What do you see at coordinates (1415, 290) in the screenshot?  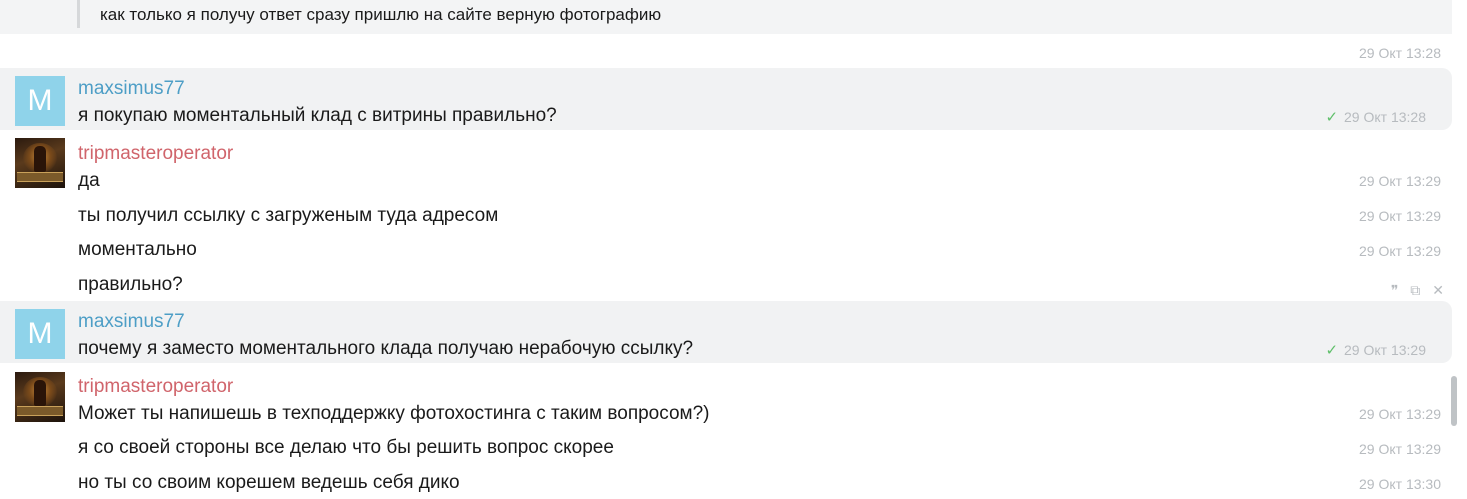 I see `copy-icon: ⧉` at bounding box center [1415, 290].